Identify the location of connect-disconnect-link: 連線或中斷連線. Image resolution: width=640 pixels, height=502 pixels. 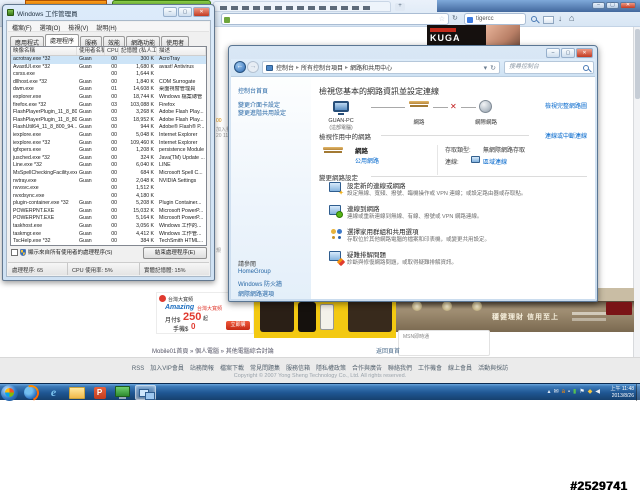
(566, 135).